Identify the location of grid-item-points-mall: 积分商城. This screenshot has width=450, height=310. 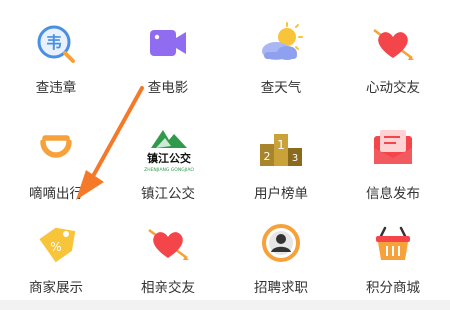
(393, 252).